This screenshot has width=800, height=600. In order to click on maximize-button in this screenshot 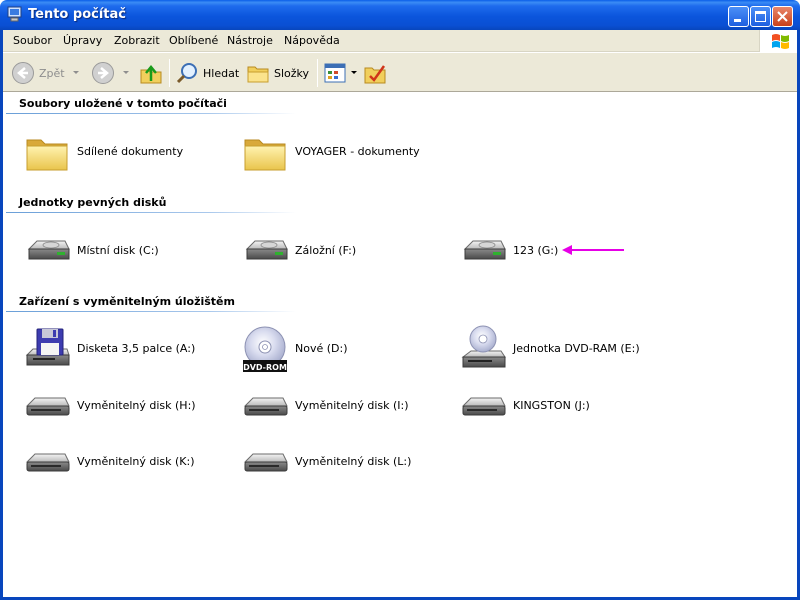, I will do `click(760, 16)`.